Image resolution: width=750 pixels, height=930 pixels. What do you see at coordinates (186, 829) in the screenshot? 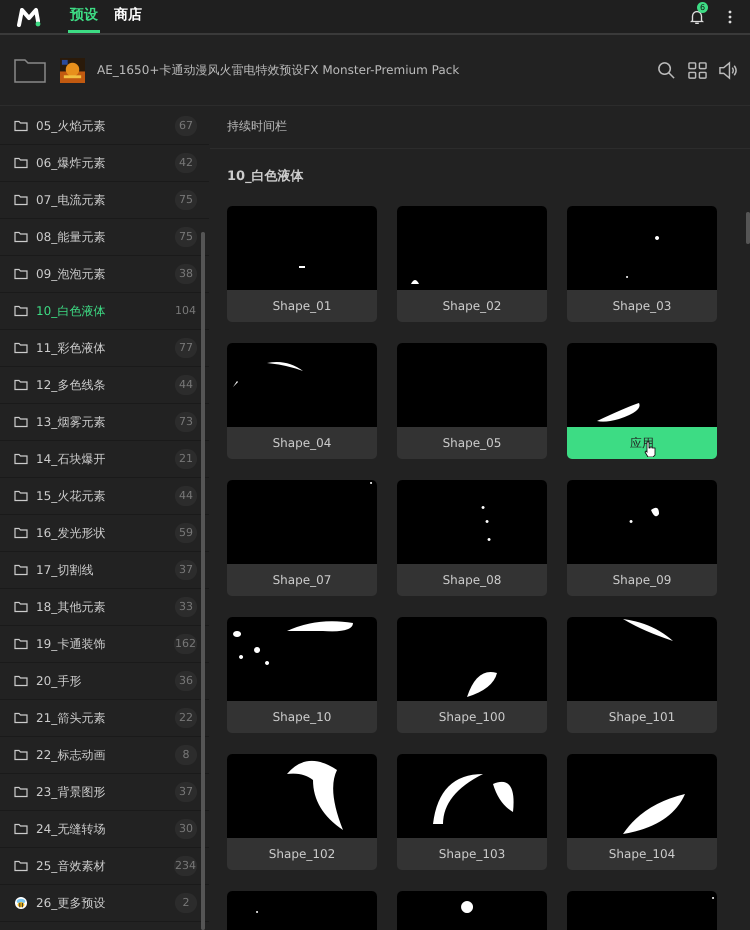
I see `item-count: 30` at bounding box center [186, 829].